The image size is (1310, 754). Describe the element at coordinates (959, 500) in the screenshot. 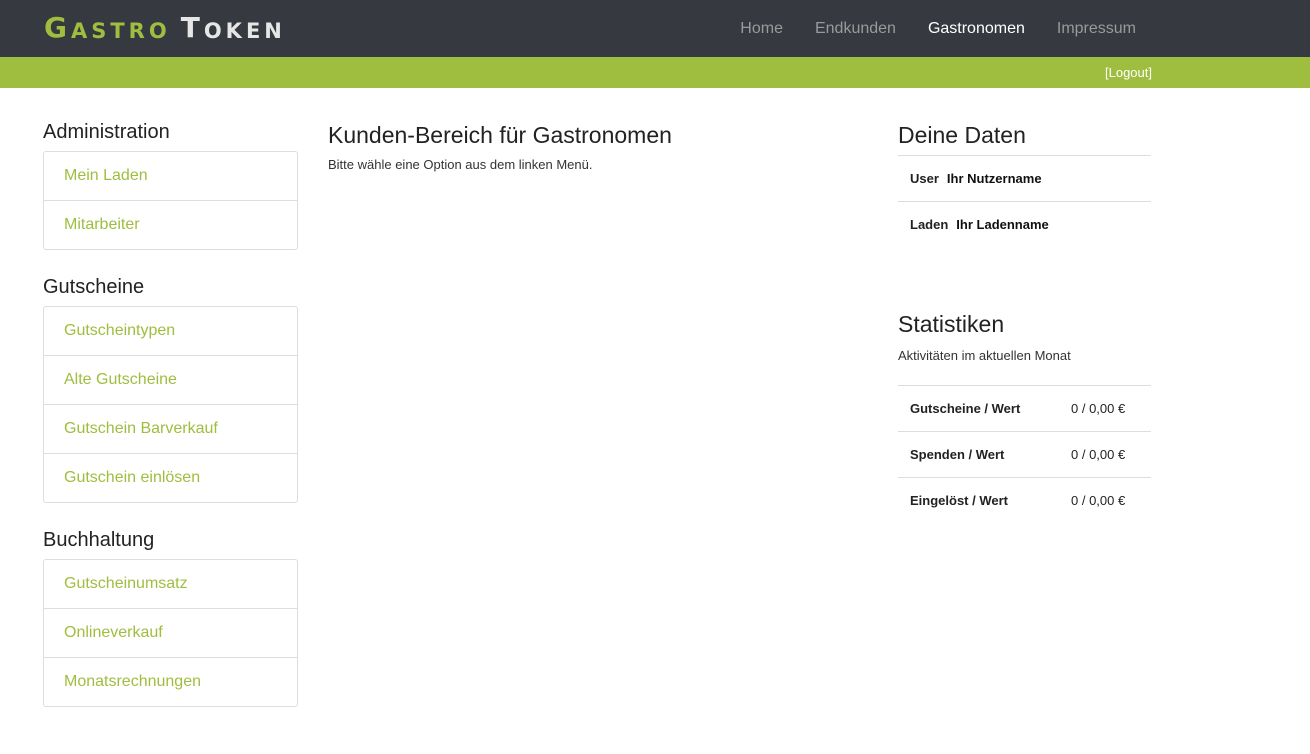

I see `stat-label: Eingelöst / Wert` at that location.